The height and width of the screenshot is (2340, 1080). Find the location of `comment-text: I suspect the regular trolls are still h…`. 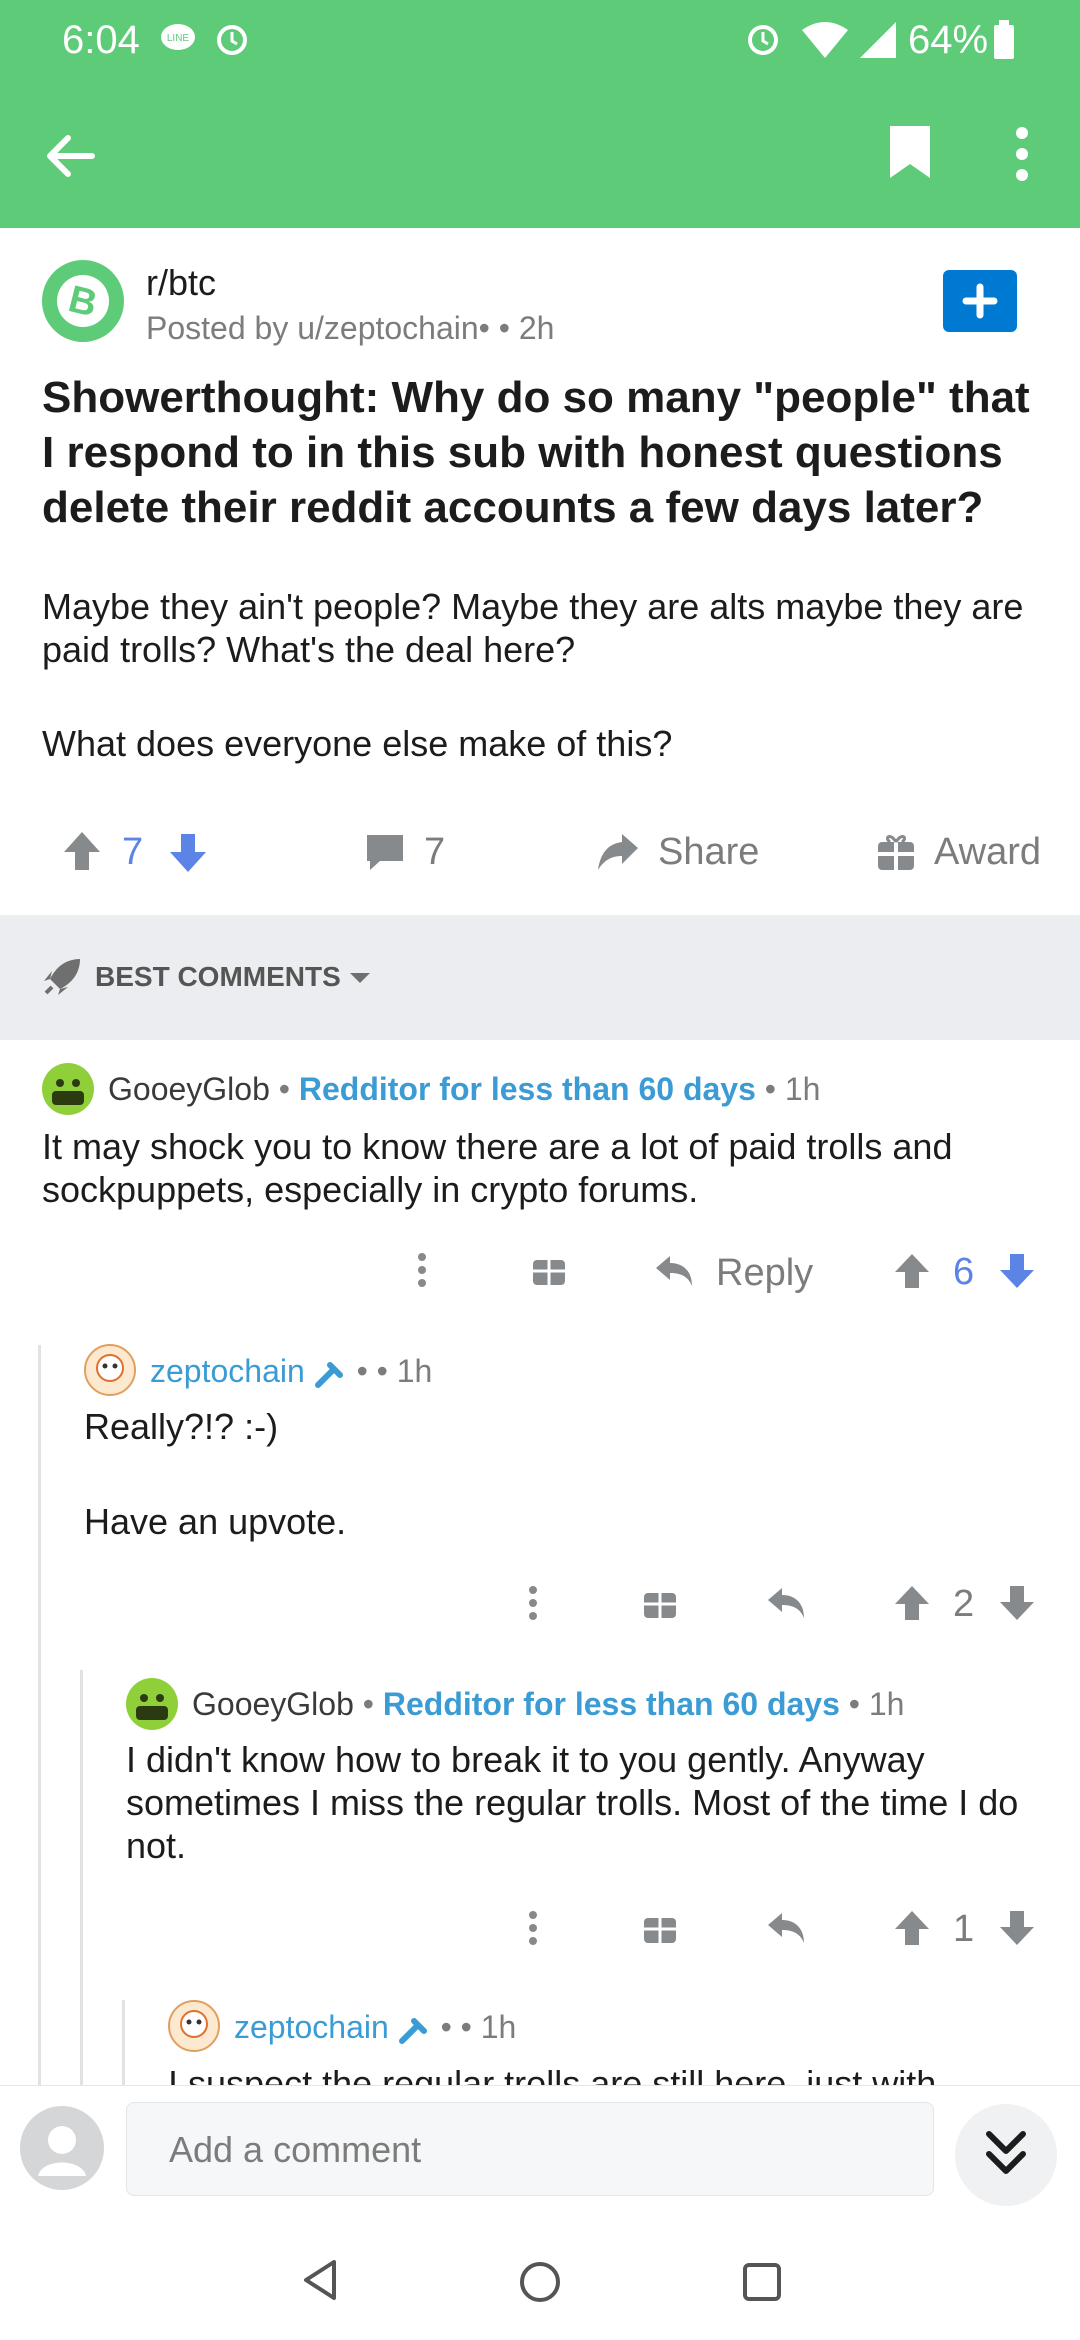

comment-text: I suspect the regular trolls are still h… is located at coordinates (552, 2074).